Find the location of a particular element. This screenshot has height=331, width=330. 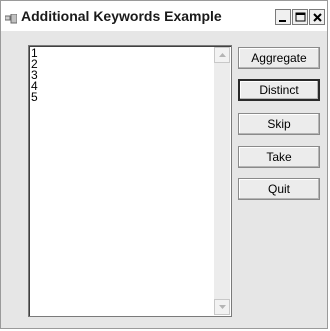

maximize-button is located at coordinates (300, 17).